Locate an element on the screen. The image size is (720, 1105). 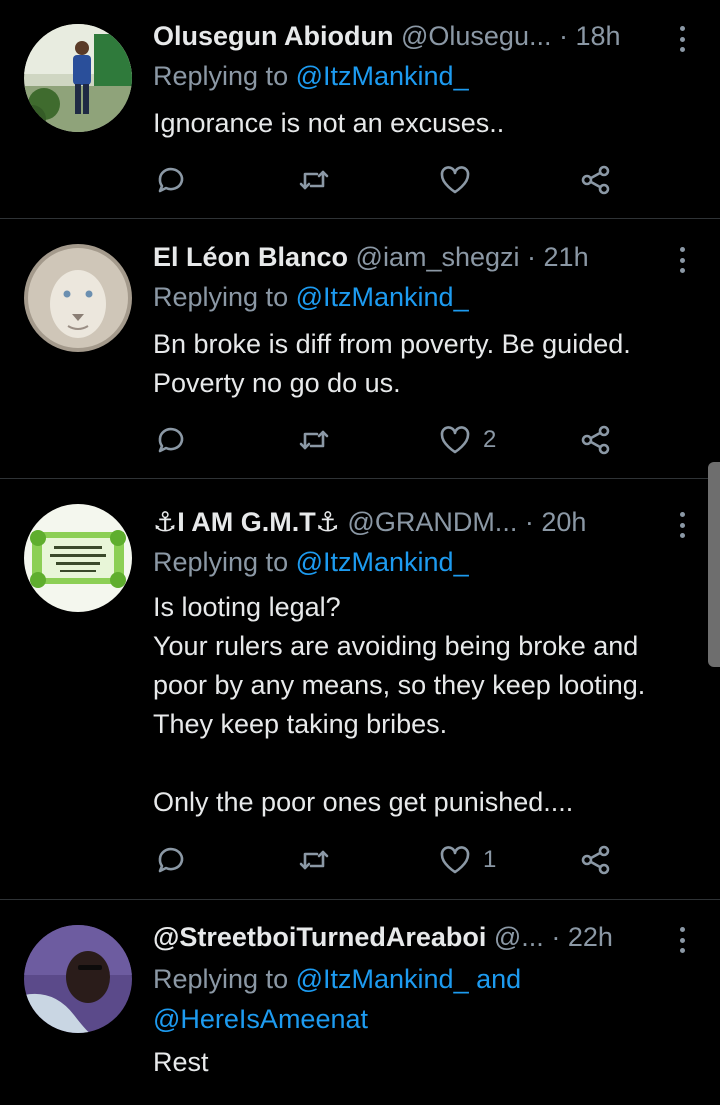
mention-link: @HereIsAmeenat is located at coordinates (260, 1019).